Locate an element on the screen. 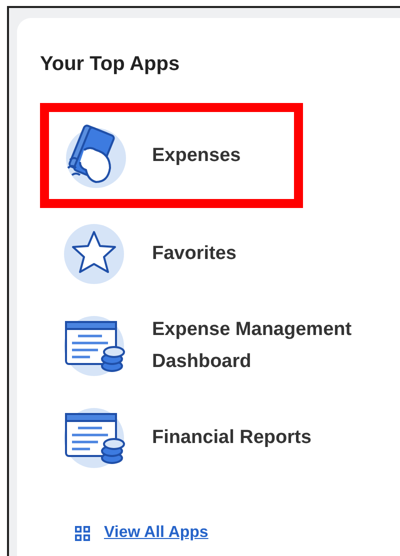 The width and height of the screenshot is (400, 556). card-title: Your Top Apps is located at coordinates (110, 64).